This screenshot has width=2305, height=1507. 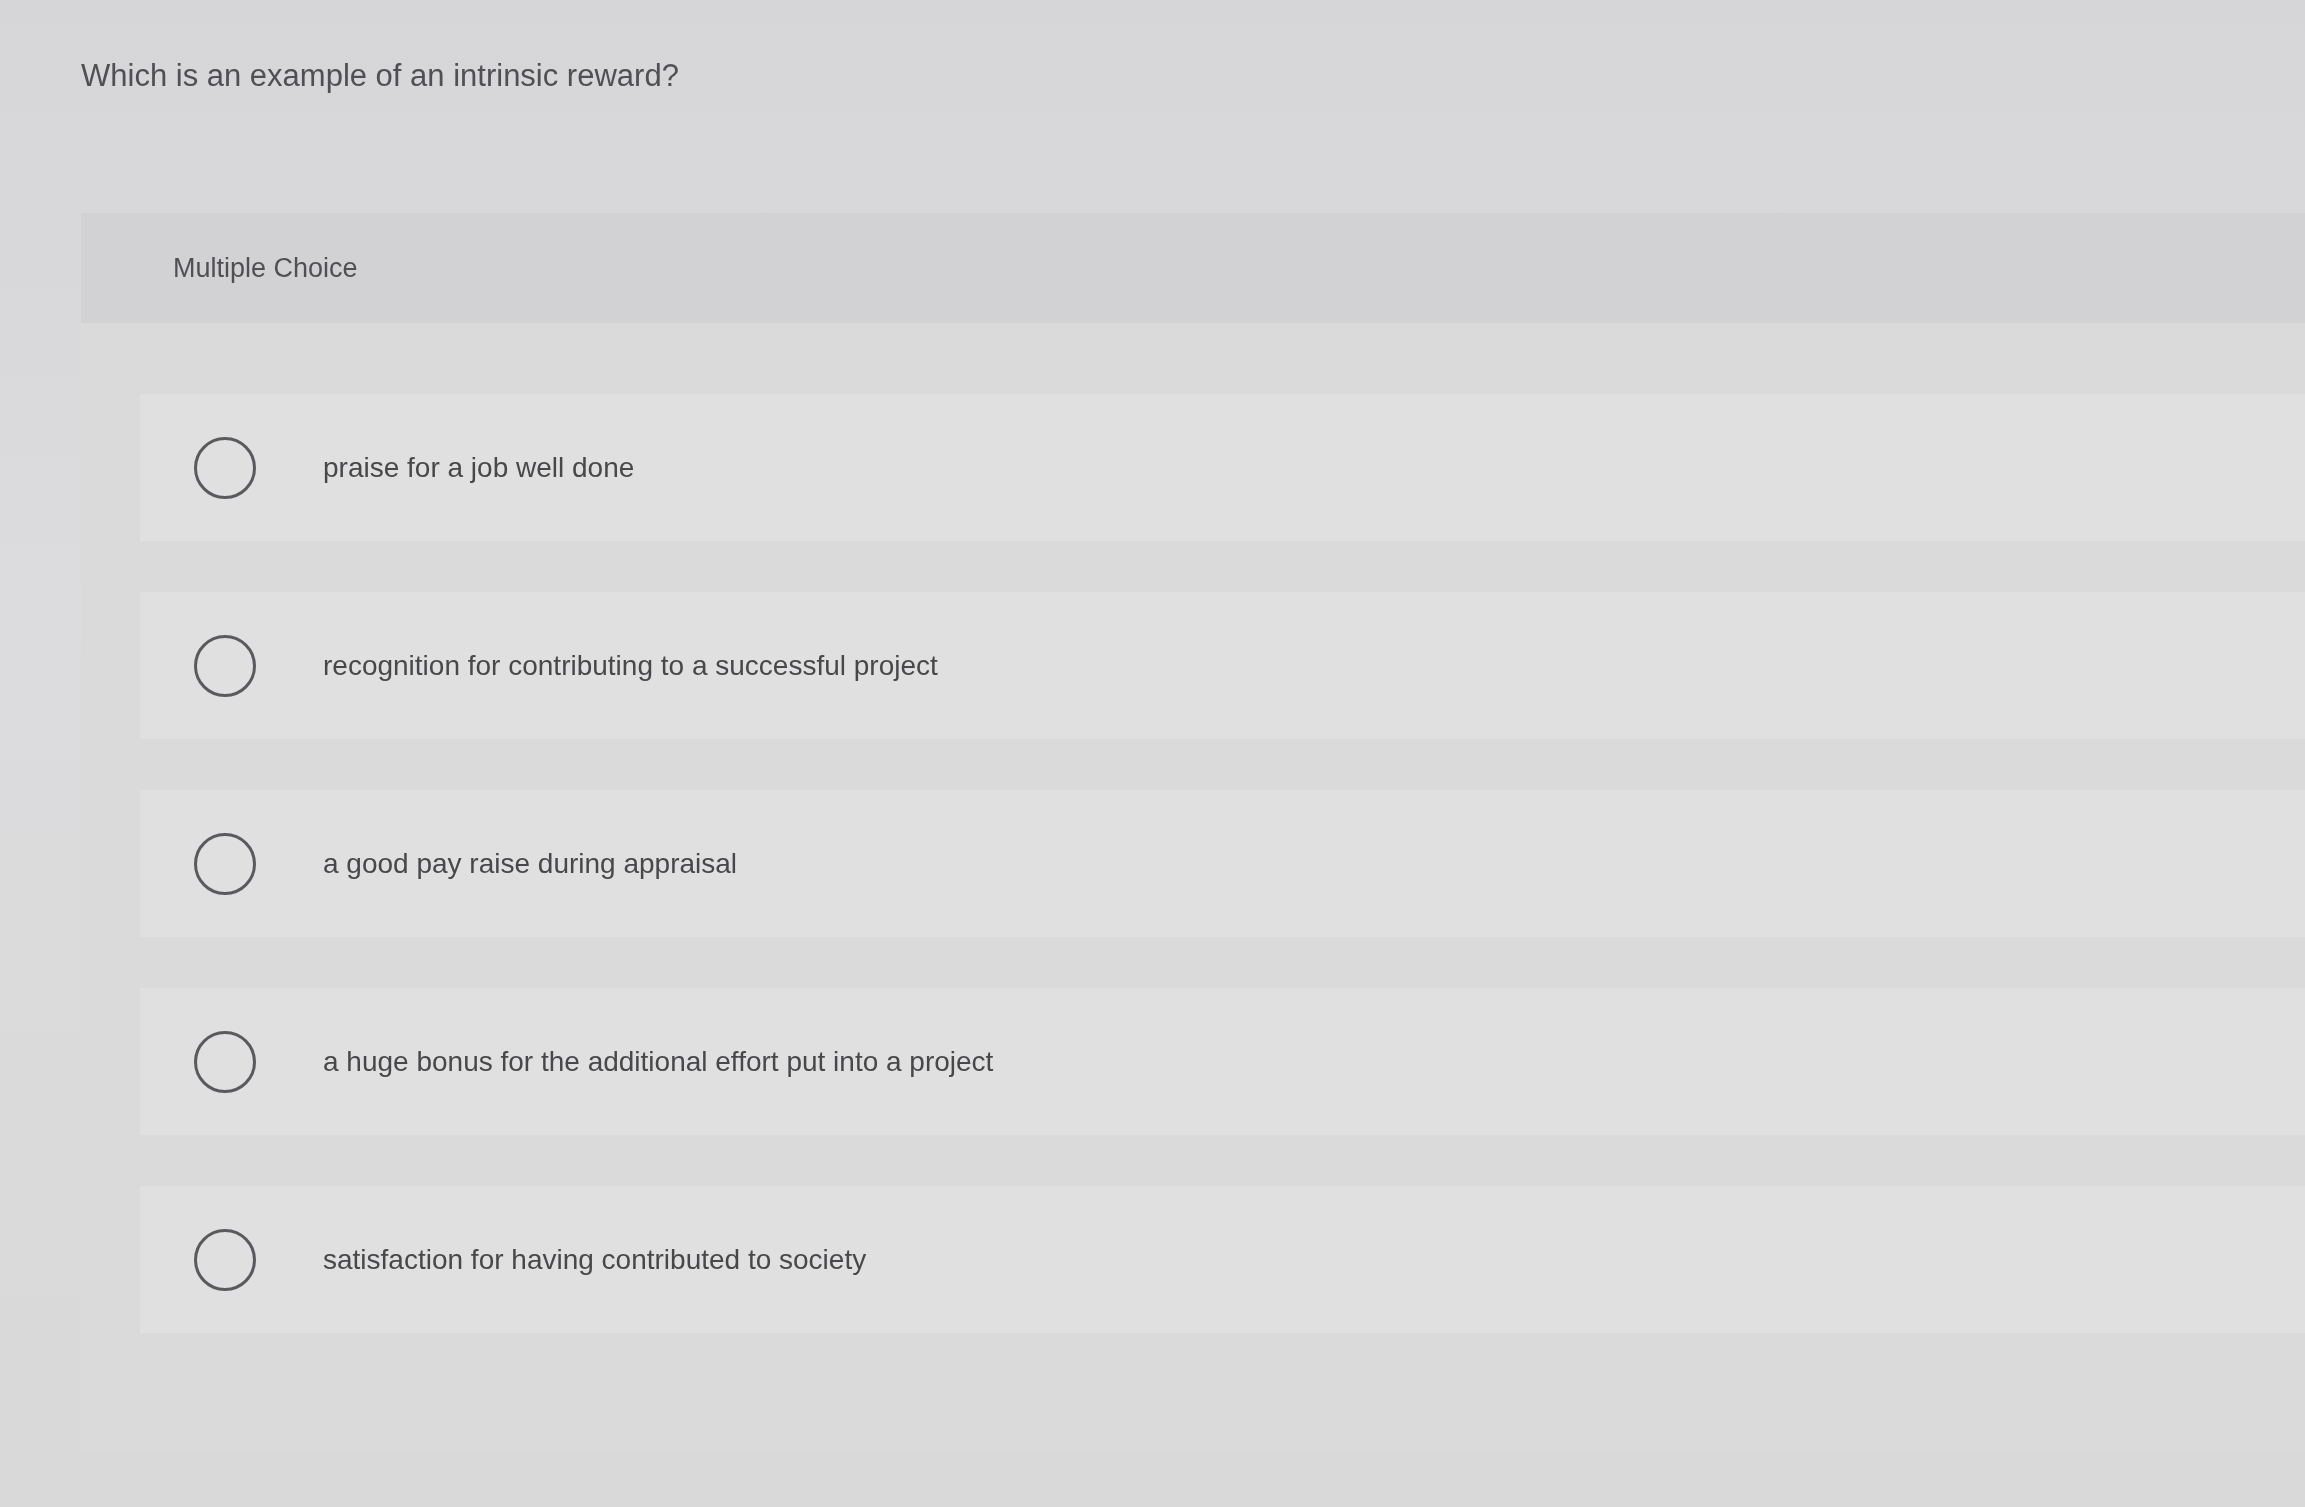 I want to click on option-text: a good pay raise during appraisal, so click(x=530, y=863).